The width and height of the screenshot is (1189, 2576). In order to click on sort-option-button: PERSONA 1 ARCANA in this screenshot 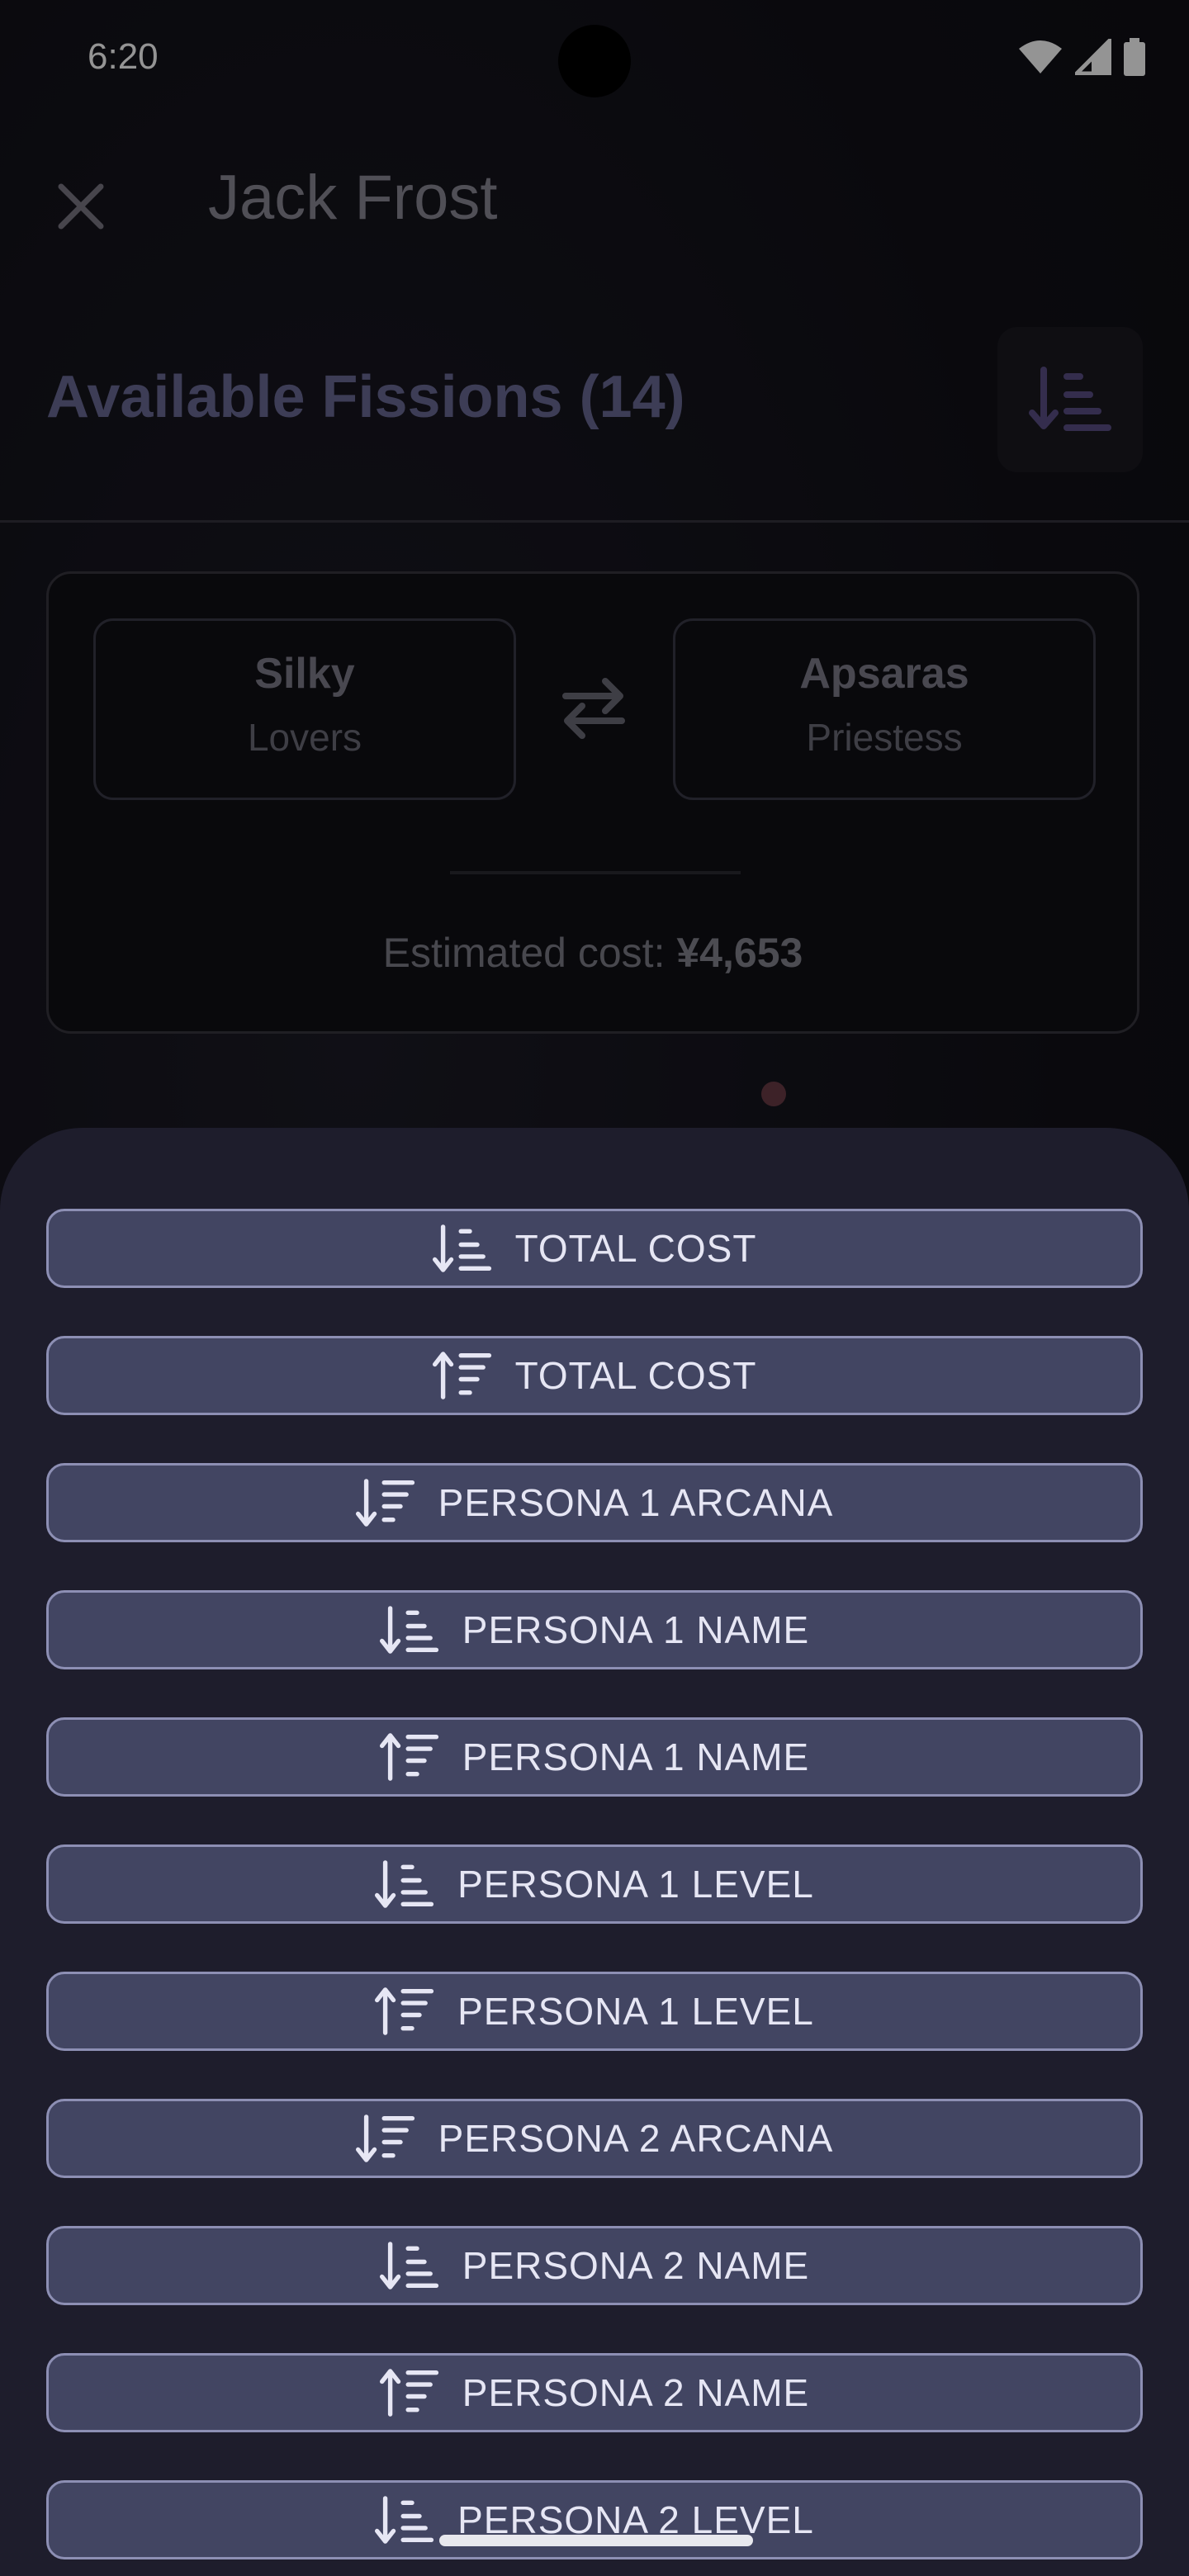, I will do `click(594, 1502)`.